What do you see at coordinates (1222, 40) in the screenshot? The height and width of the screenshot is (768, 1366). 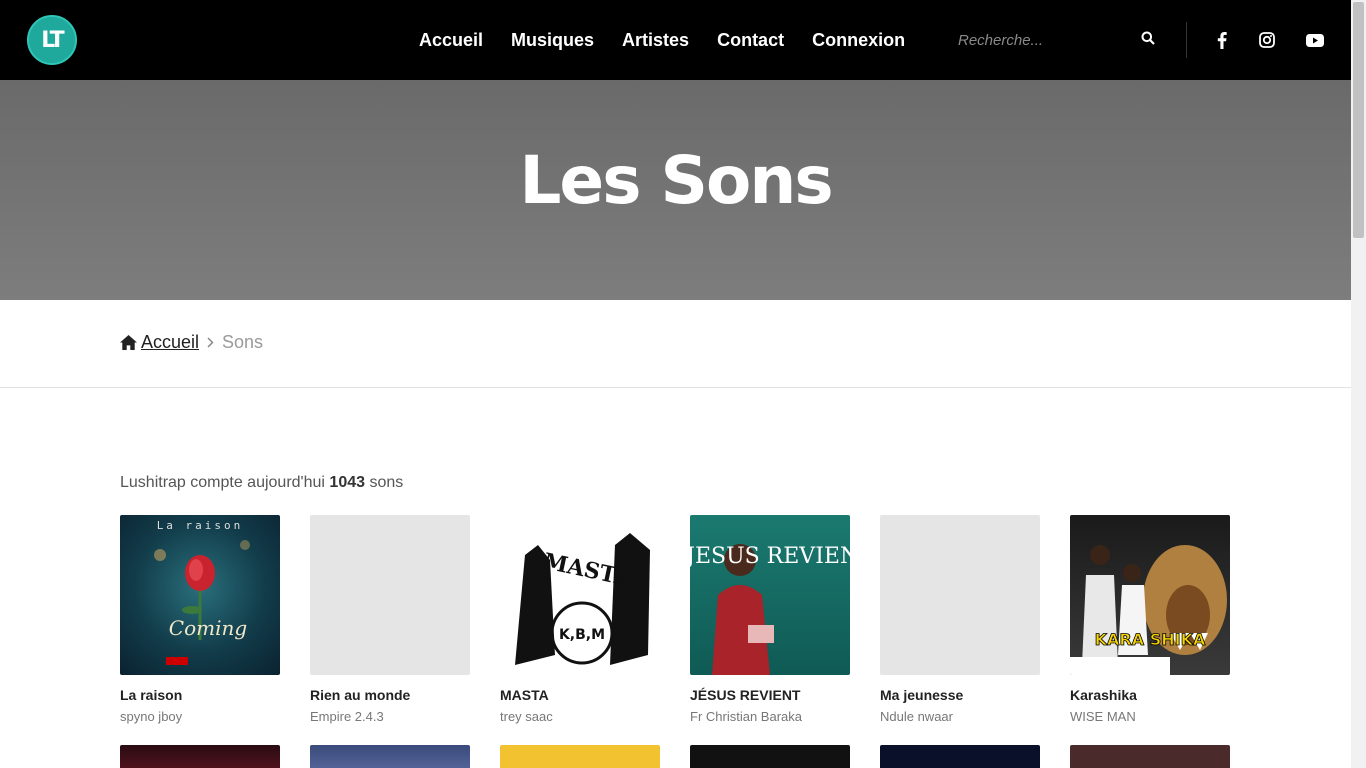 I see `facebook-icon` at bounding box center [1222, 40].